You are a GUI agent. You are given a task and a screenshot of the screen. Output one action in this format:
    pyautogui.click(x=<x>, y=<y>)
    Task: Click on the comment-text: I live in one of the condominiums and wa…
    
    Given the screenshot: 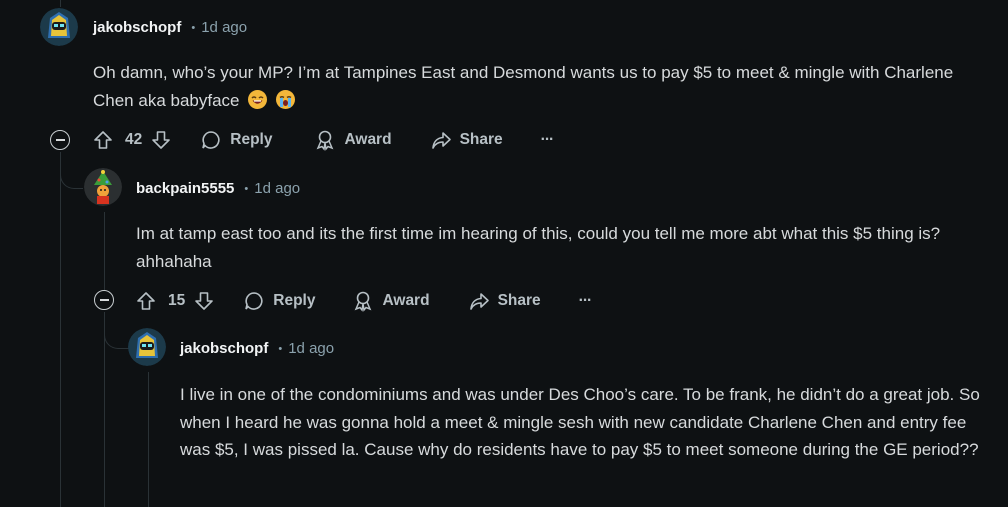 What is the action you would take?
    pyautogui.click(x=580, y=422)
    